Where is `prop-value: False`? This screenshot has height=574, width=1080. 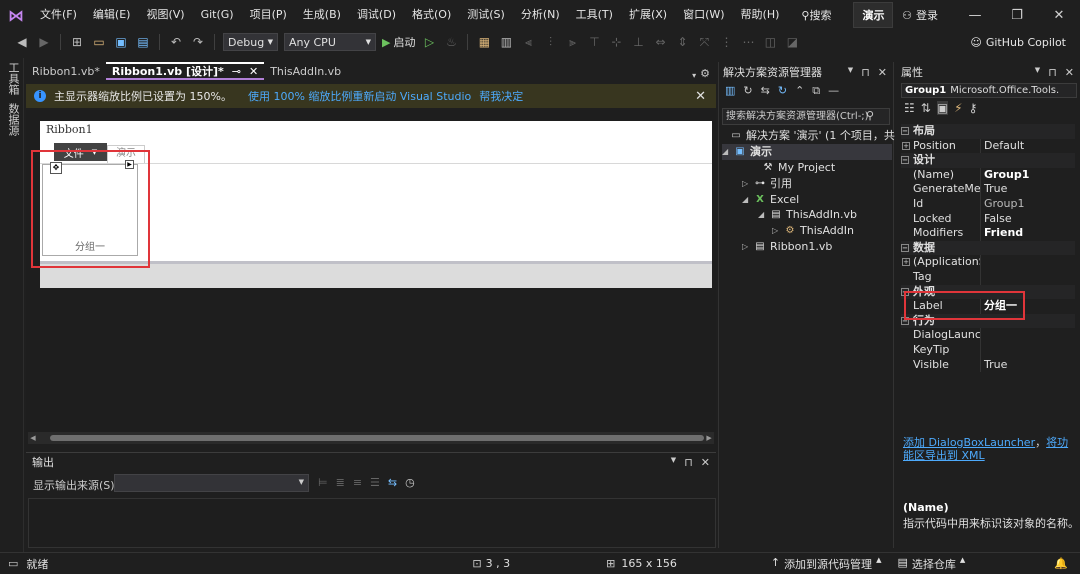 prop-value: False is located at coordinates (996, 219).